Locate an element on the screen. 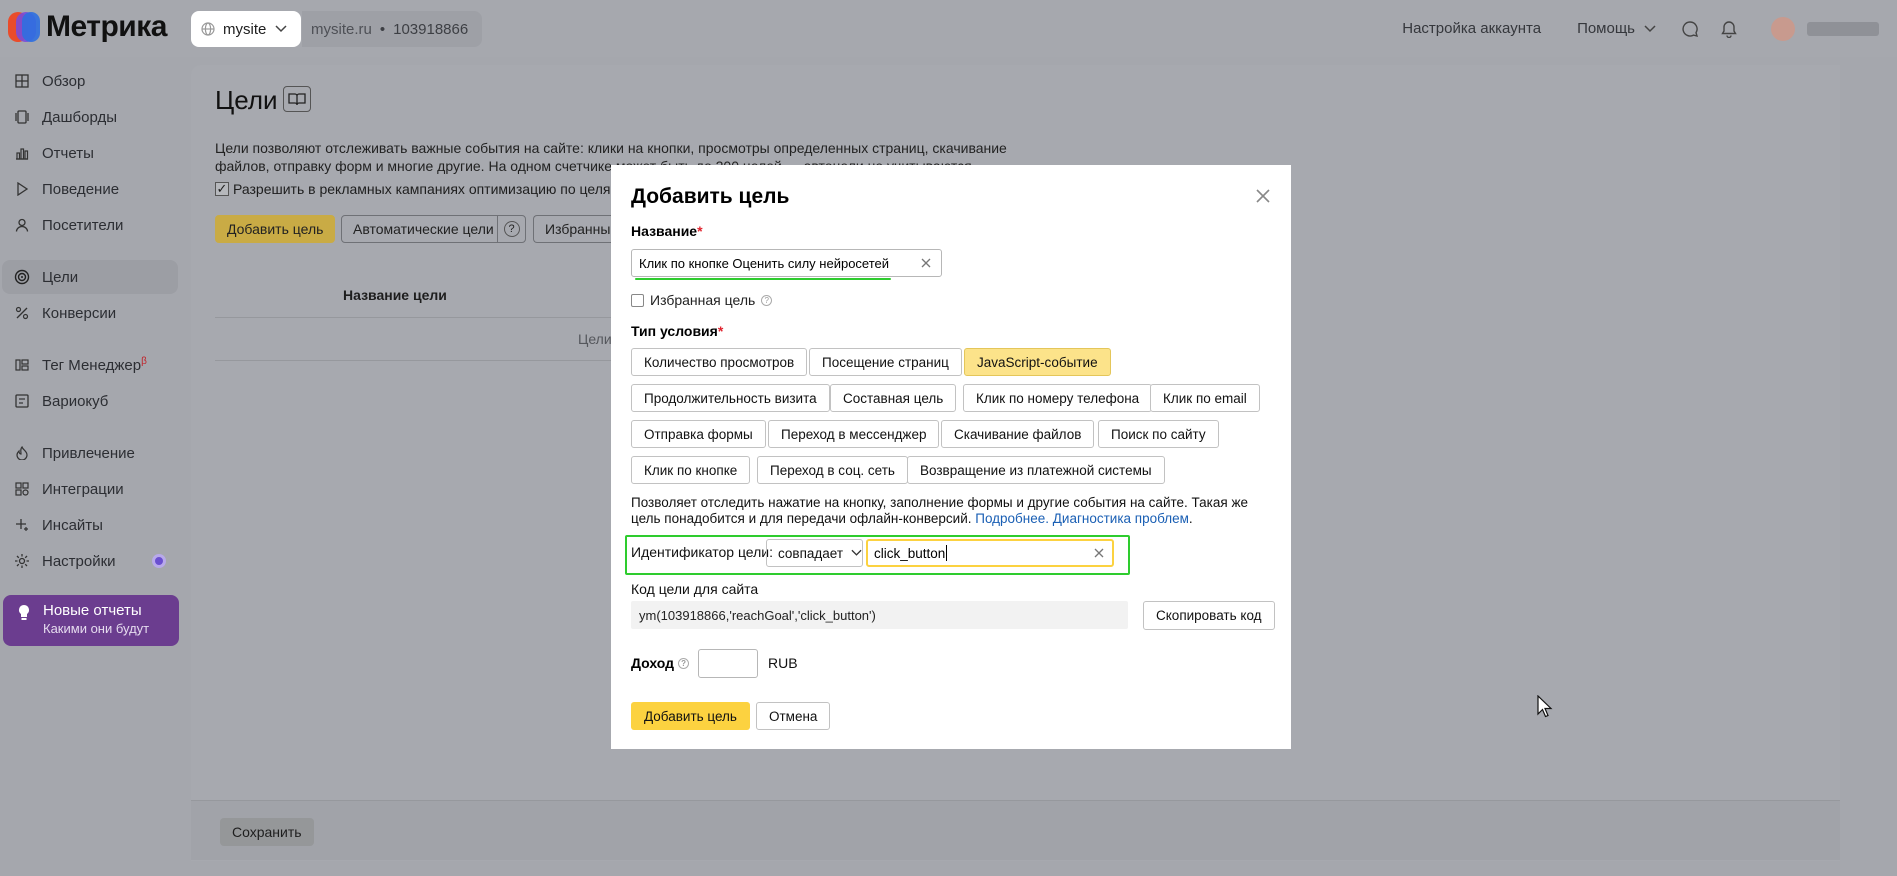  help-menu: Помощь is located at coordinates (1617, 28).